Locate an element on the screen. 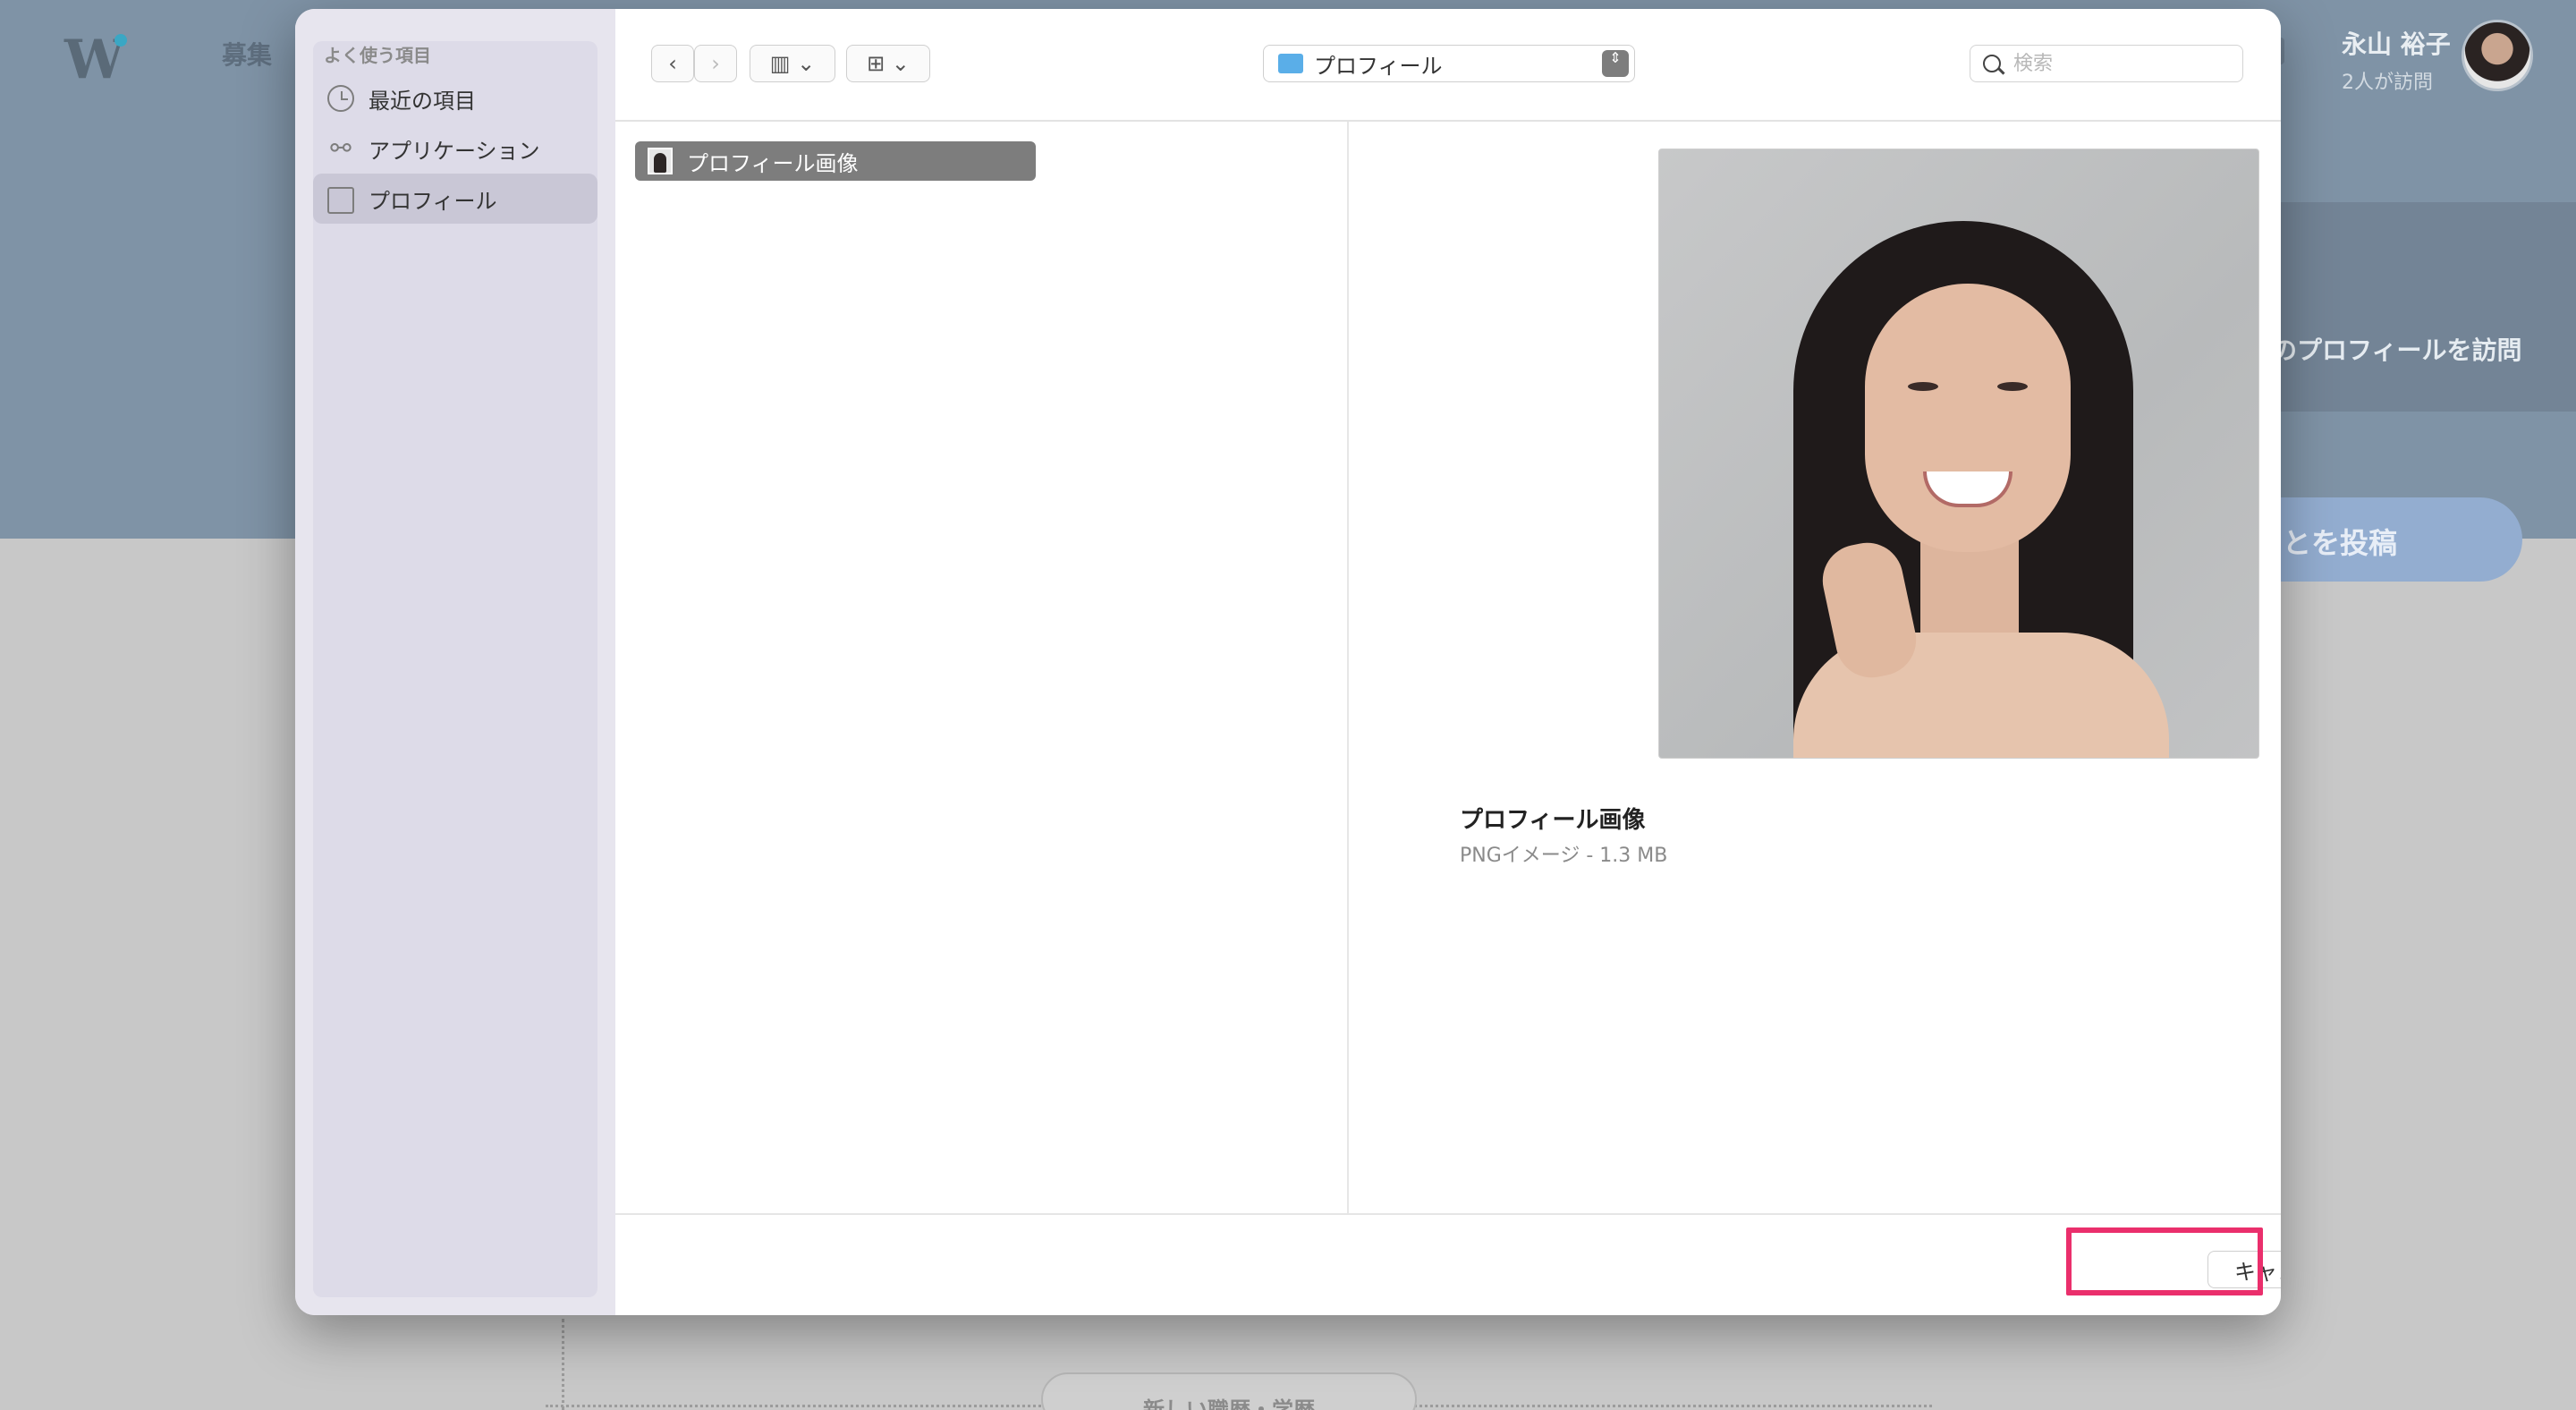 This screenshot has height=1410, width=2576. background-panel is located at coordinates (2427, 307).